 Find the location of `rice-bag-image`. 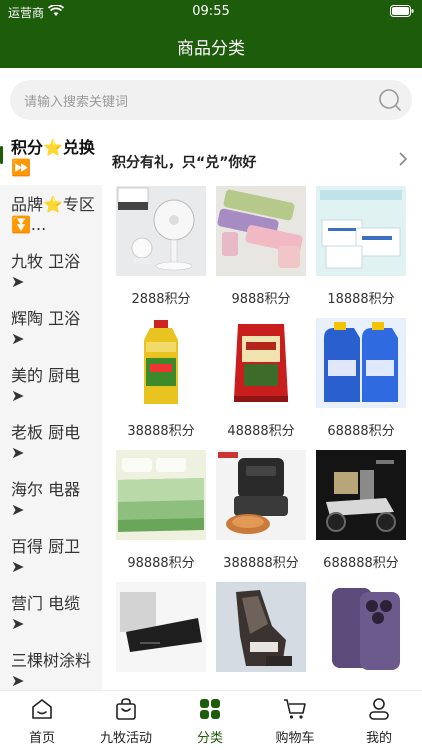

rice-bag-image is located at coordinates (261, 363).